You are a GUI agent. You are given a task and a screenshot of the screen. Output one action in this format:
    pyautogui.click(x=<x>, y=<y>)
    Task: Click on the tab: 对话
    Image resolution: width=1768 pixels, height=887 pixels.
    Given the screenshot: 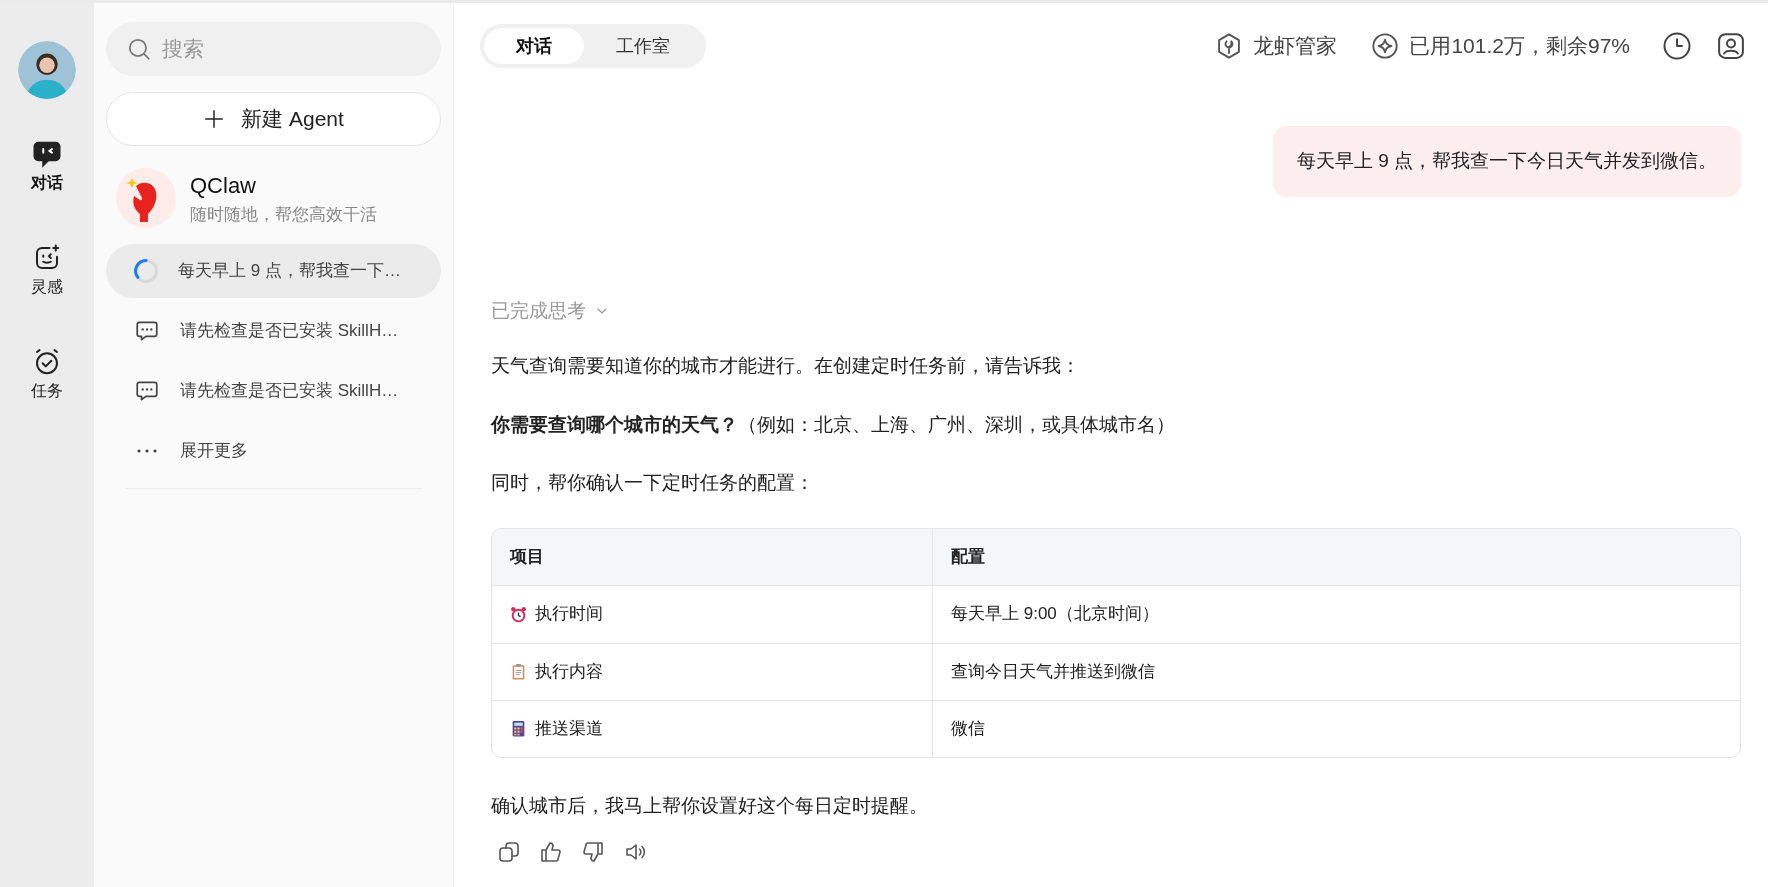 What is the action you would take?
    pyautogui.click(x=534, y=46)
    